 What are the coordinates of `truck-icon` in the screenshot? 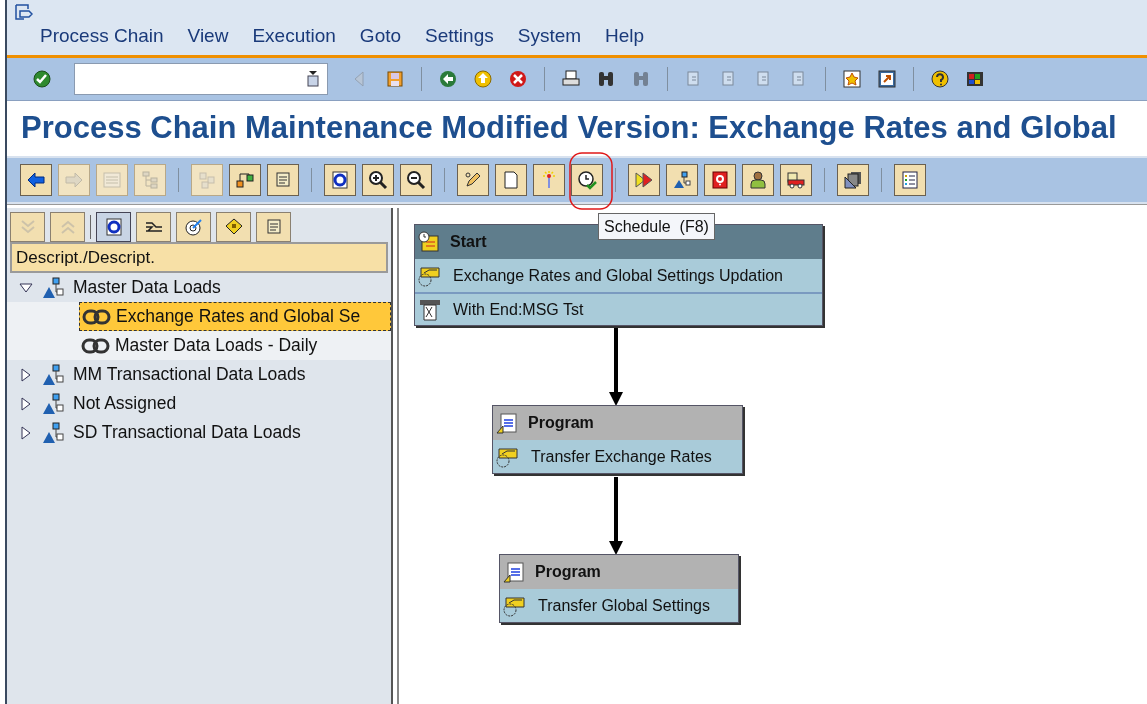 It's located at (796, 180).